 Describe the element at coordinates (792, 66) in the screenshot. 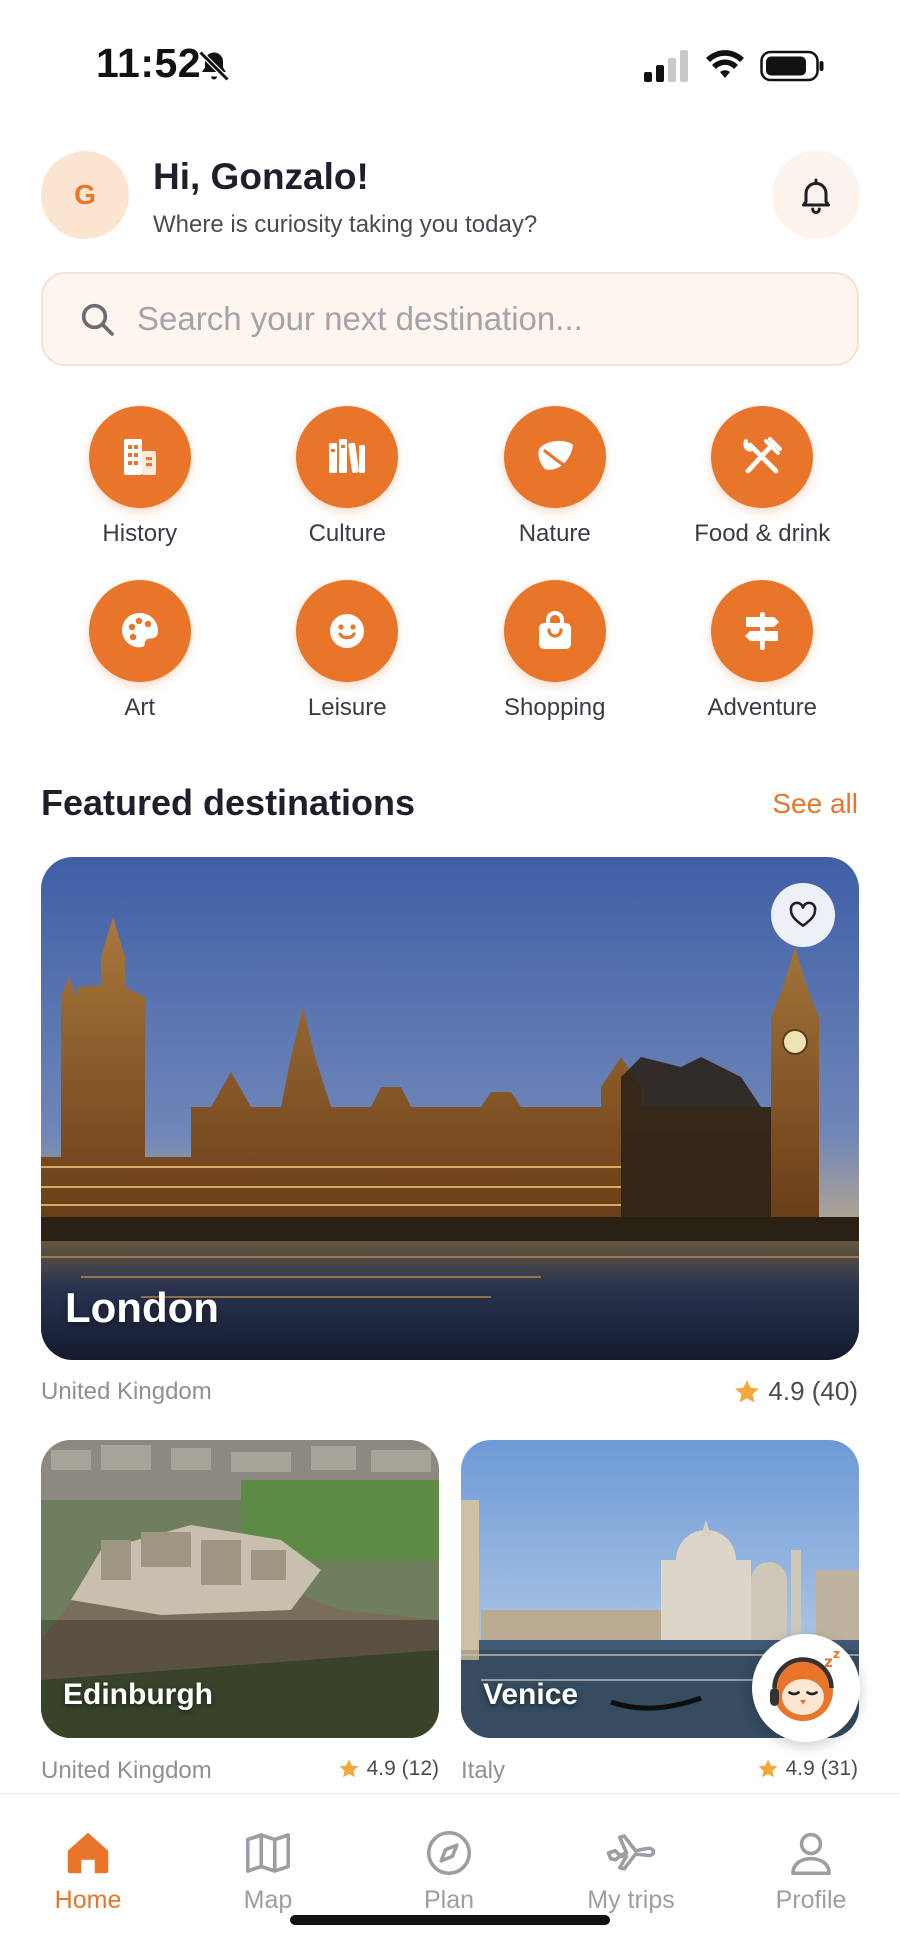

I see `battery-icon` at that location.